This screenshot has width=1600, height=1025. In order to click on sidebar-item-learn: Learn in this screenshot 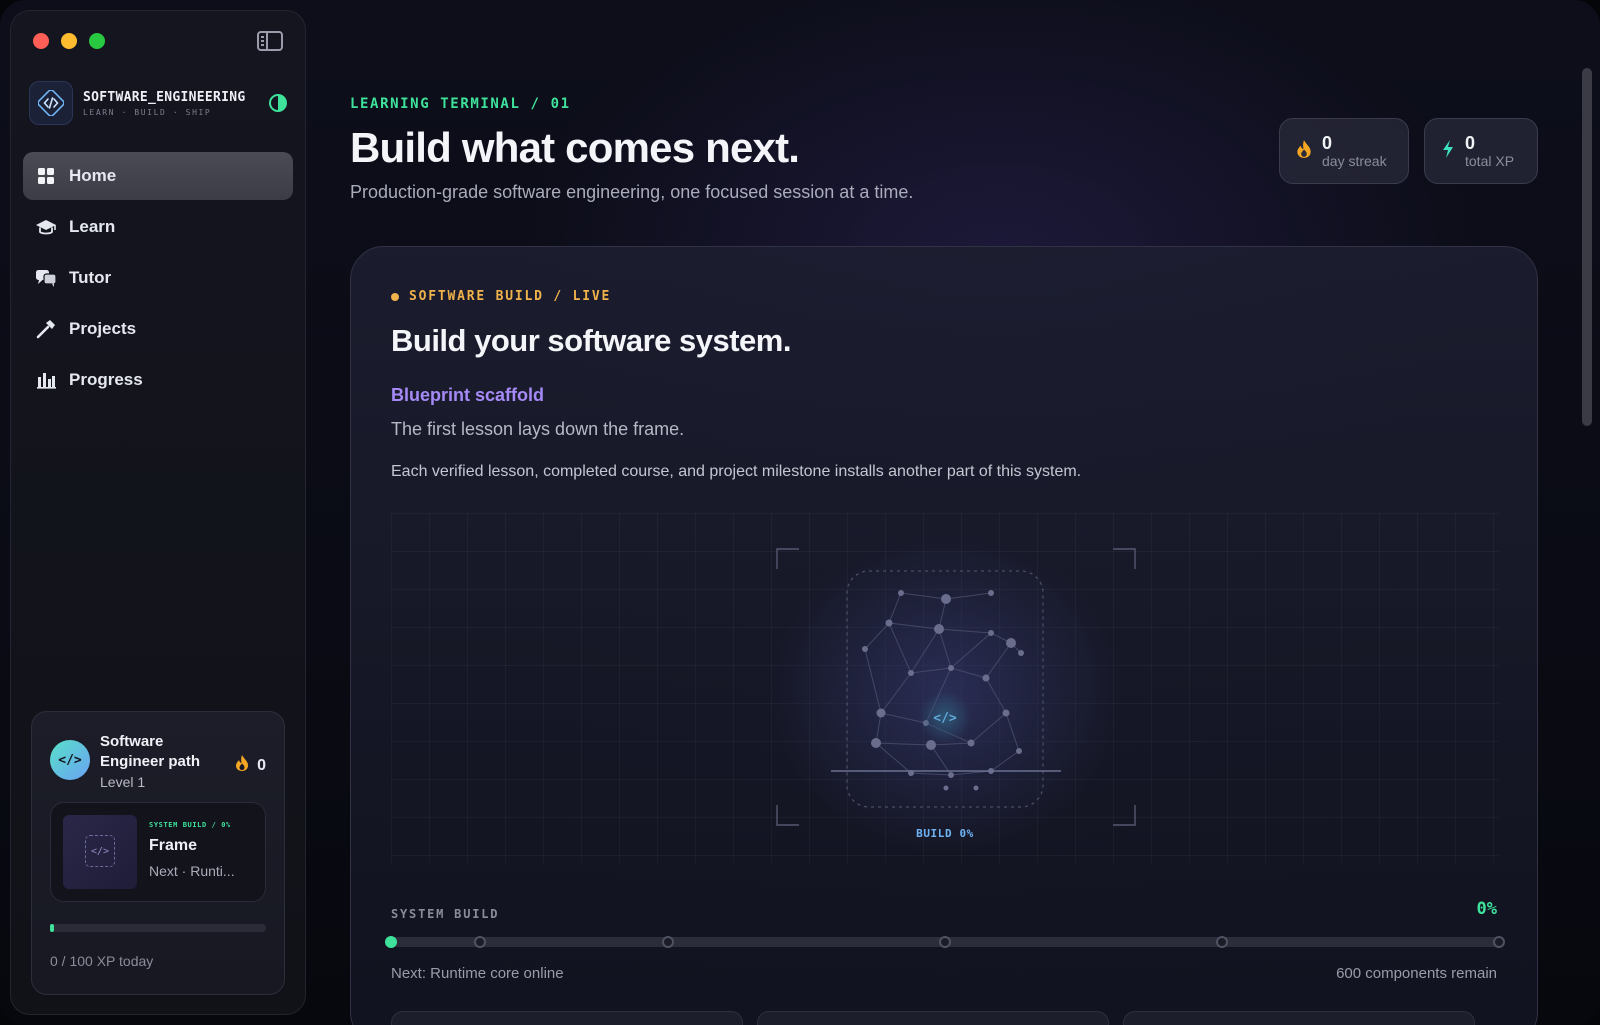, I will do `click(158, 227)`.